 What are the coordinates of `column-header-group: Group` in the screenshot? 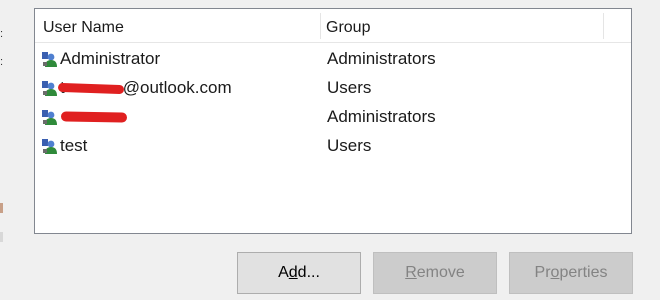 It's located at (348, 26).